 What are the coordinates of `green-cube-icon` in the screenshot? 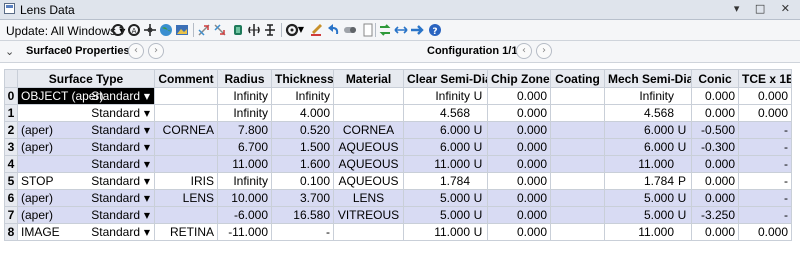 It's located at (238, 30).